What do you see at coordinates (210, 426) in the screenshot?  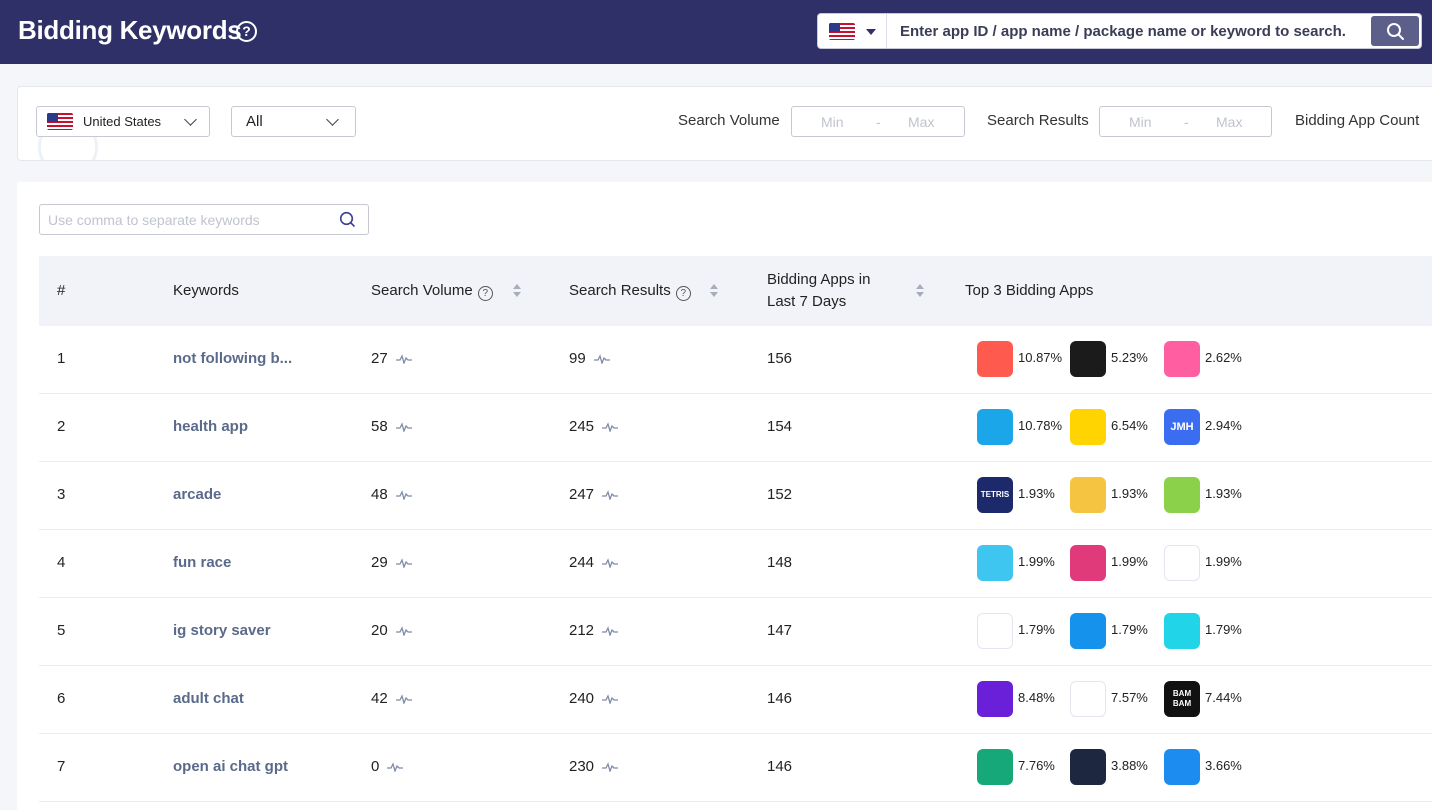 I see `keyword-link: health app` at bounding box center [210, 426].